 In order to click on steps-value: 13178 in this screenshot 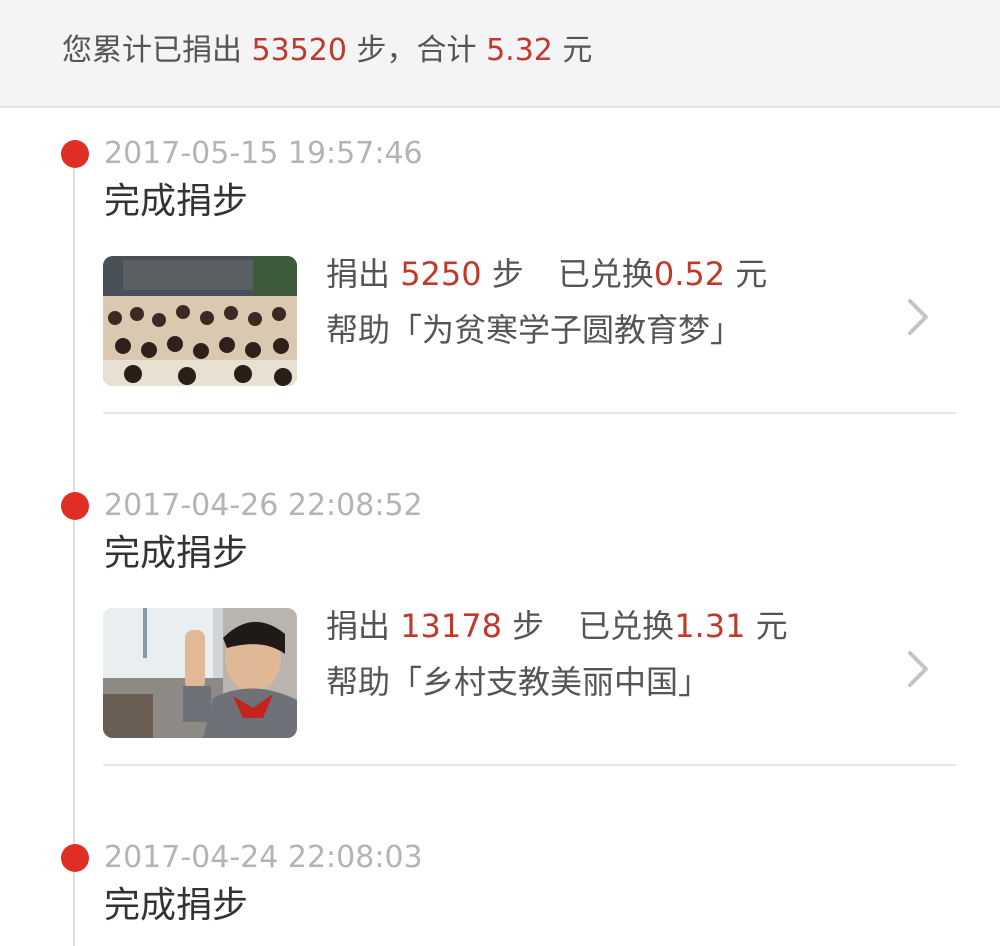, I will do `click(451, 626)`.